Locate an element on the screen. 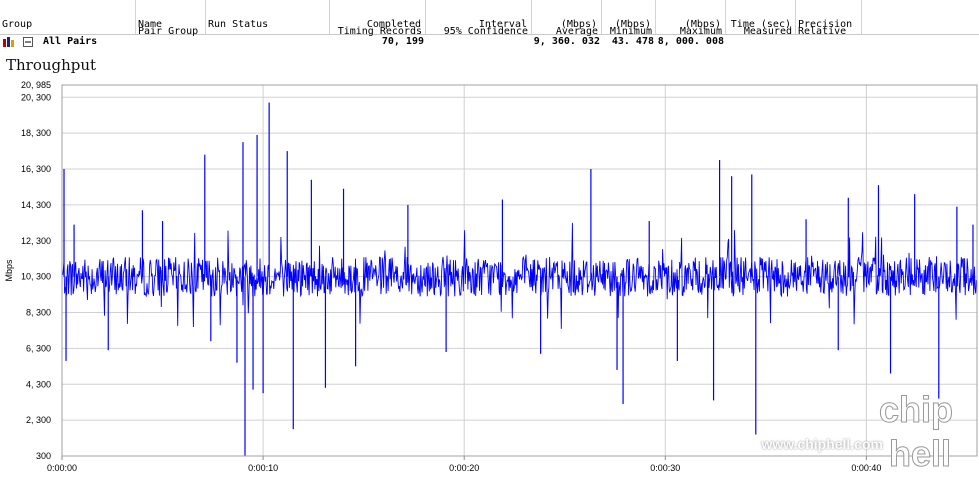  y-tick-label: 4, 300 is located at coordinates (38, 384).